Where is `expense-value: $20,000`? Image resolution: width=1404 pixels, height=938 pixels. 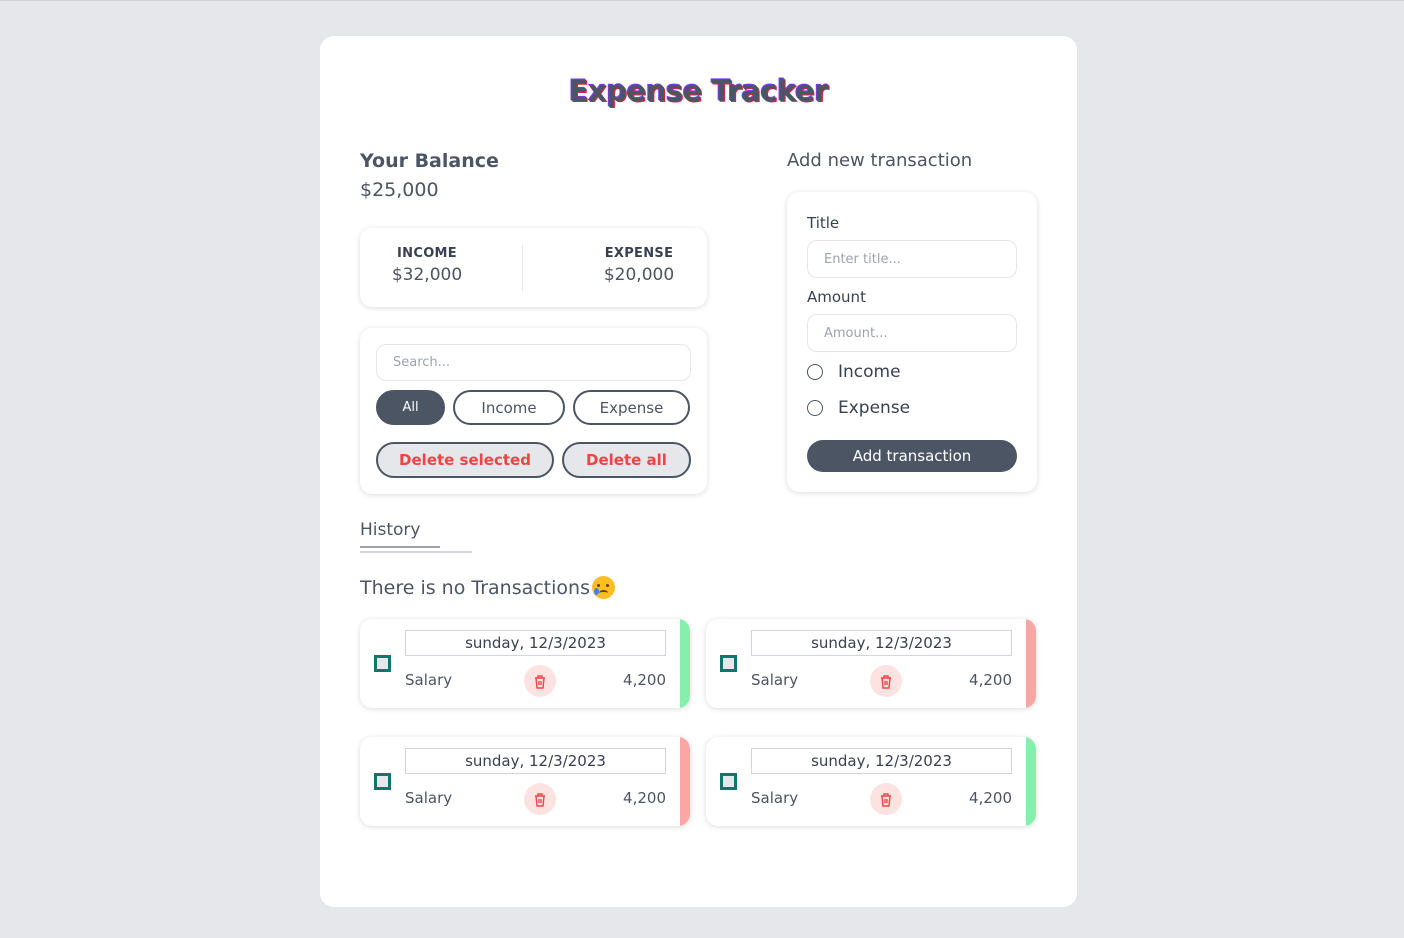 expense-value: $20,000 is located at coordinates (639, 275).